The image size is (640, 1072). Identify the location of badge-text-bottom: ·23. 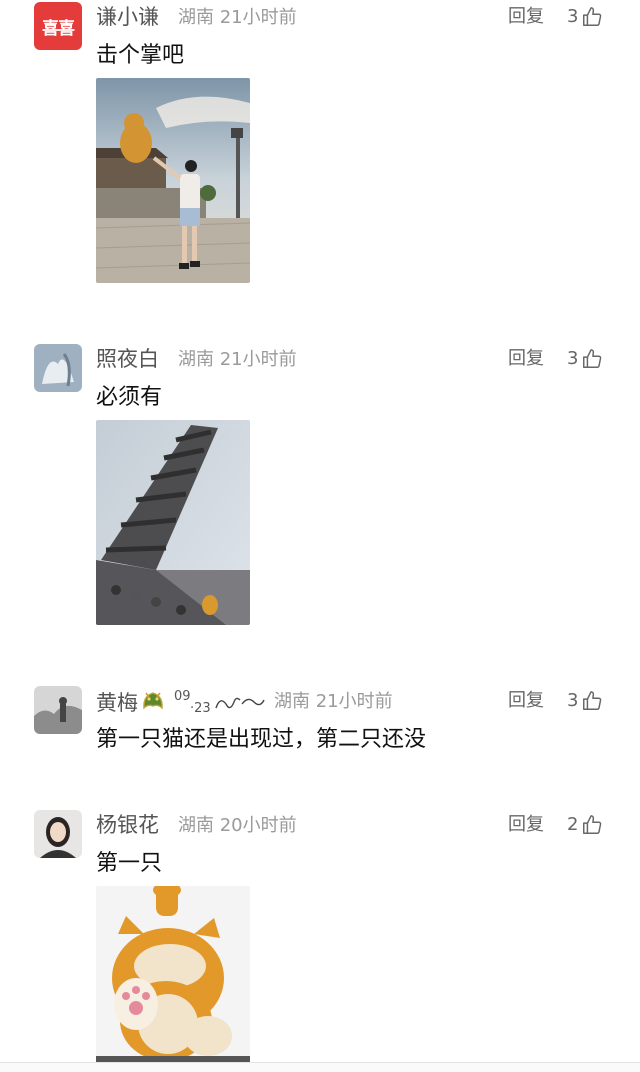
(200, 708).